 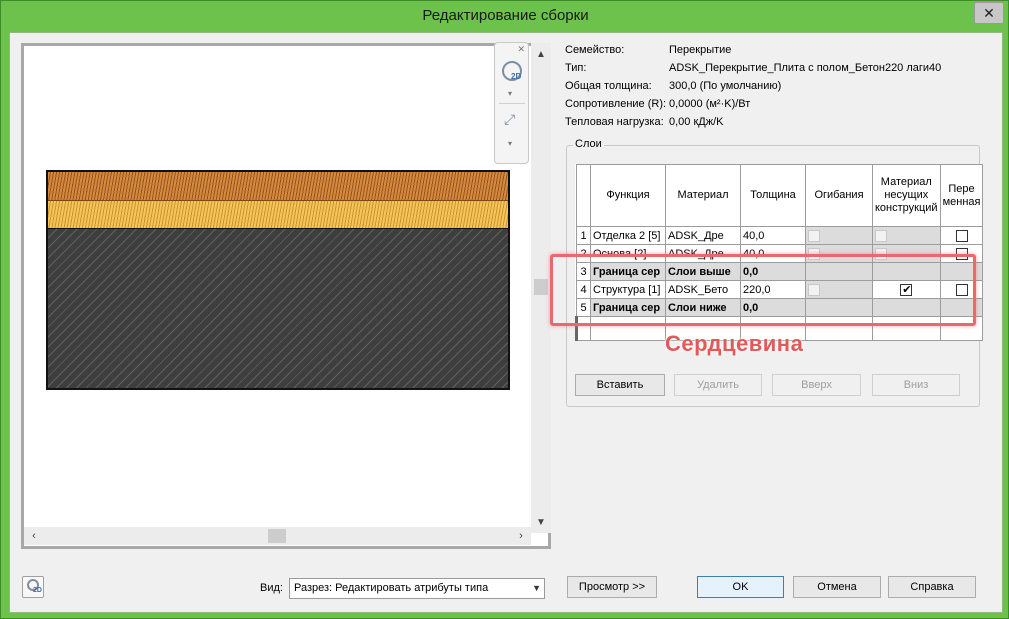 I want to click on cell-structural, so click(x=906, y=235).